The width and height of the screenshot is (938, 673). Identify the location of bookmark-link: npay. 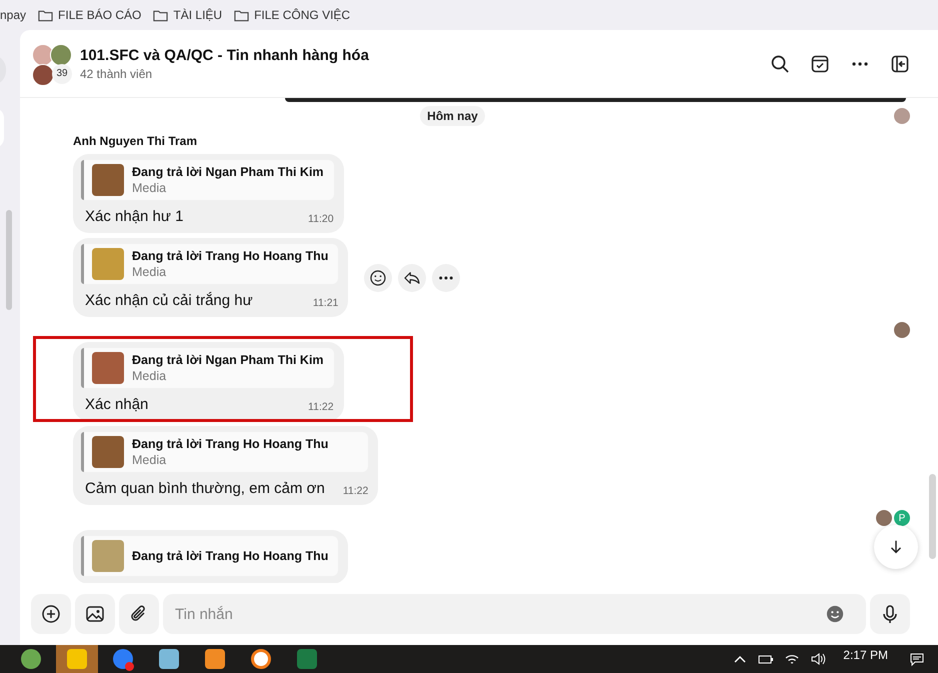
(13, 15).